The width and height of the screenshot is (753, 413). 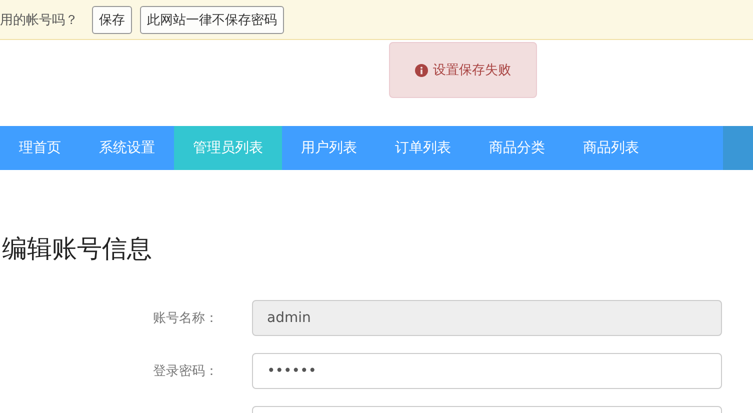 What do you see at coordinates (611, 148) in the screenshot?
I see `nav-tab: 商品列表` at bounding box center [611, 148].